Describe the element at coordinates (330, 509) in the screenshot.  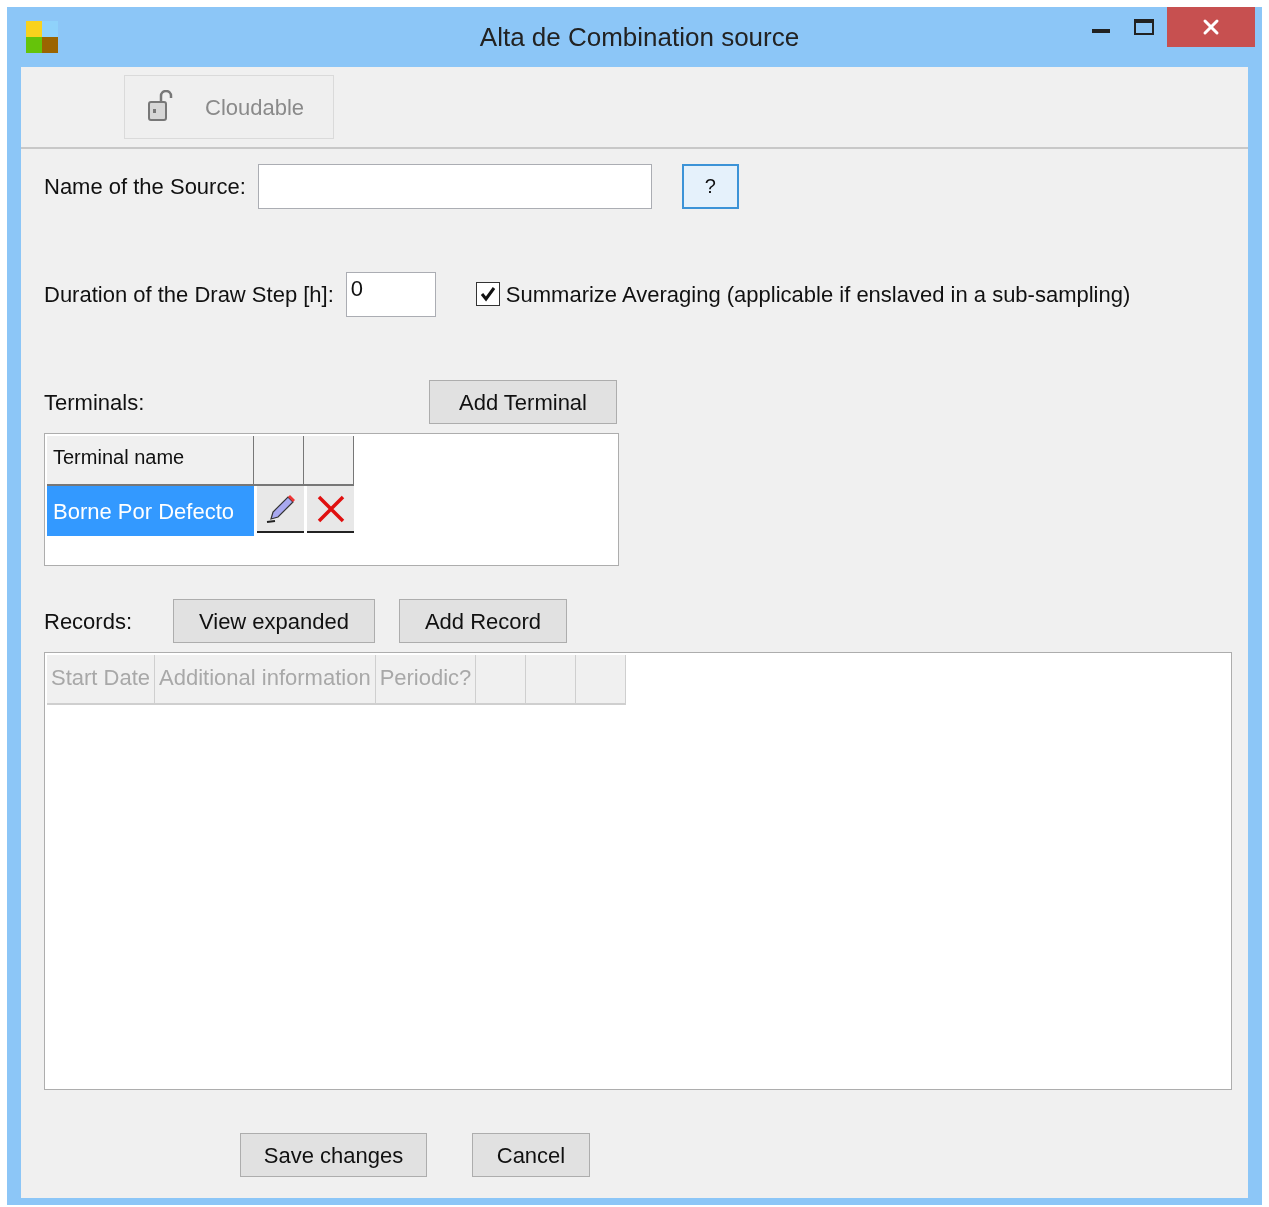
I see `delete-button` at that location.